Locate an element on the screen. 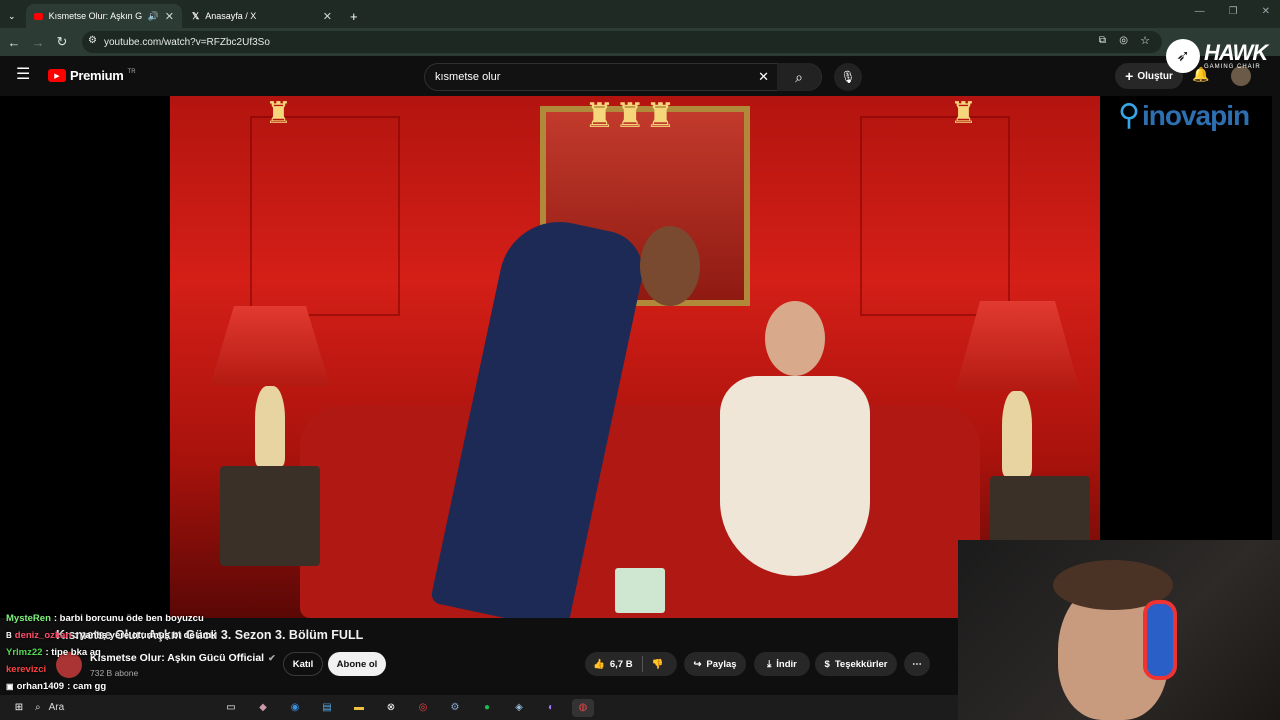 The height and width of the screenshot is (720, 1280). chrome-icon: ◎ is located at coordinates (423, 708).